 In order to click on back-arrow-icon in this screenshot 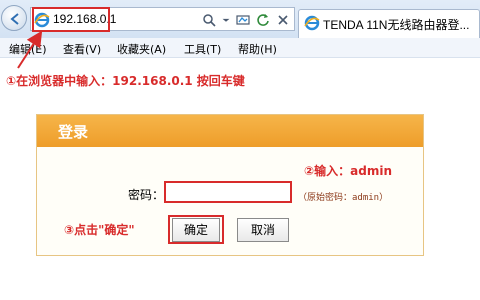, I will do `click(14, 19)`.